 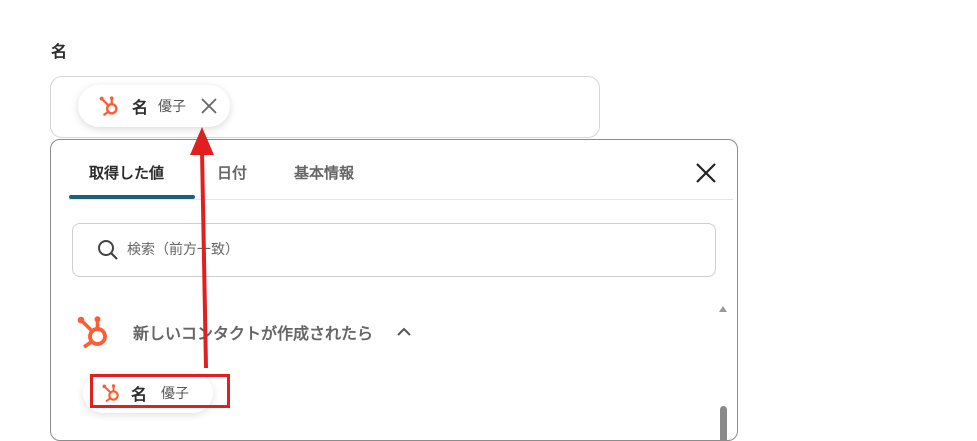 I want to click on search-box, so click(x=394, y=250).